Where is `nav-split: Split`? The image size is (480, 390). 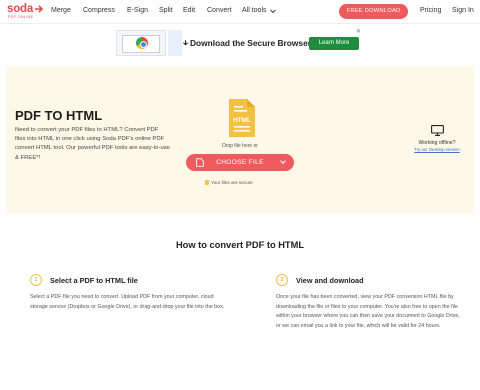
nav-split: Split is located at coordinates (166, 10).